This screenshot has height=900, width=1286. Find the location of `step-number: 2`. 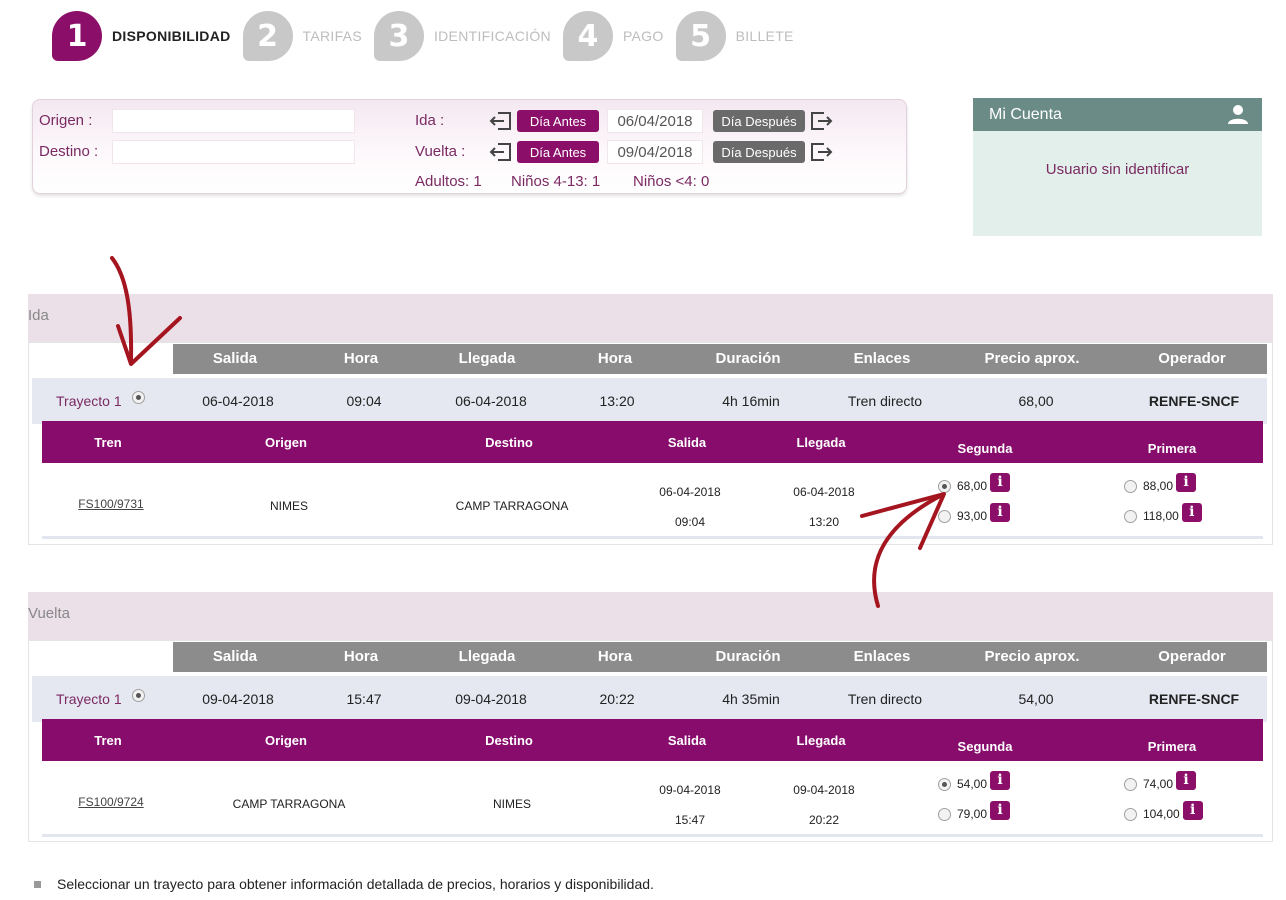

step-number: 2 is located at coordinates (267, 36).